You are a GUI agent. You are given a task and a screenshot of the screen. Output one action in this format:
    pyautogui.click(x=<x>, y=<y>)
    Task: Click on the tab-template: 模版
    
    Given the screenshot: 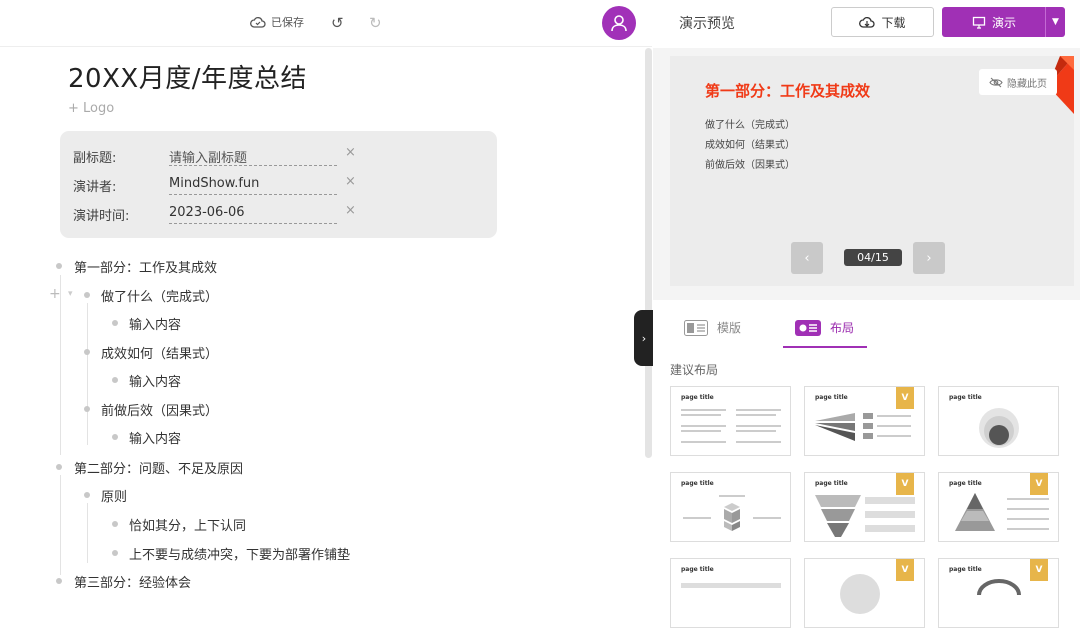 What is the action you would take?
    pyautogui.click(x=712, y=327)
    